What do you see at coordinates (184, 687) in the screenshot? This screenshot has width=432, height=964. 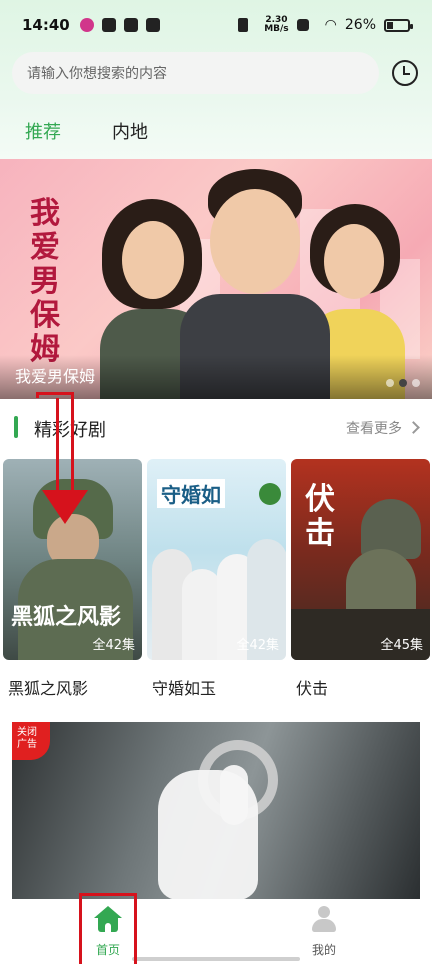 I see `drama-title: 守婚如玉` at bounding box center [184, 687].